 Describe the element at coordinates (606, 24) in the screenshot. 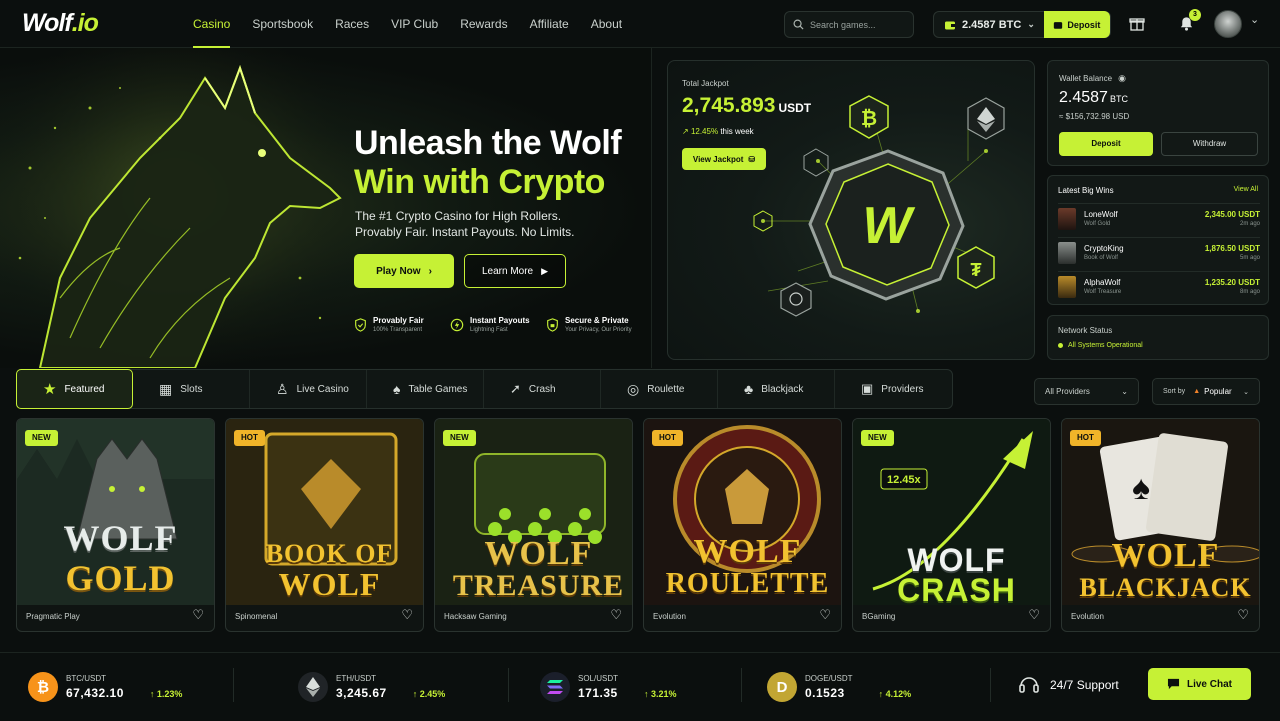

I see `nav-item-about: About` at that location.